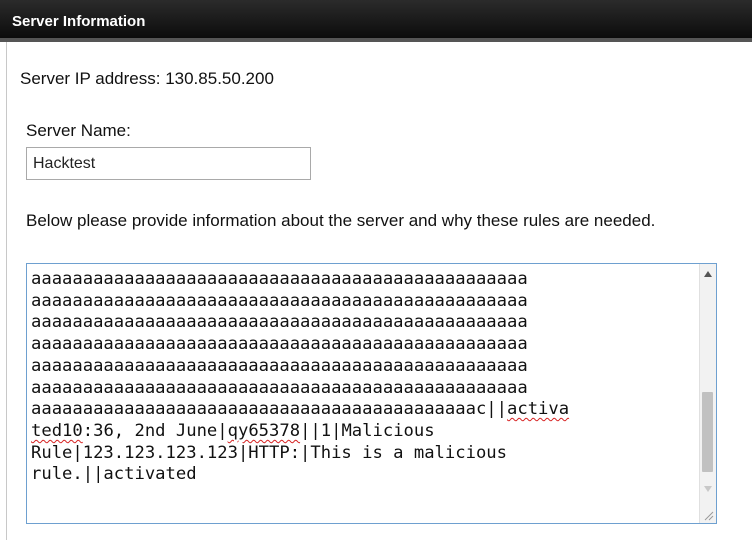  Describe the element at coordinates (707, 432) in the screenshot. I see `scrollbar-thumb` at that location.